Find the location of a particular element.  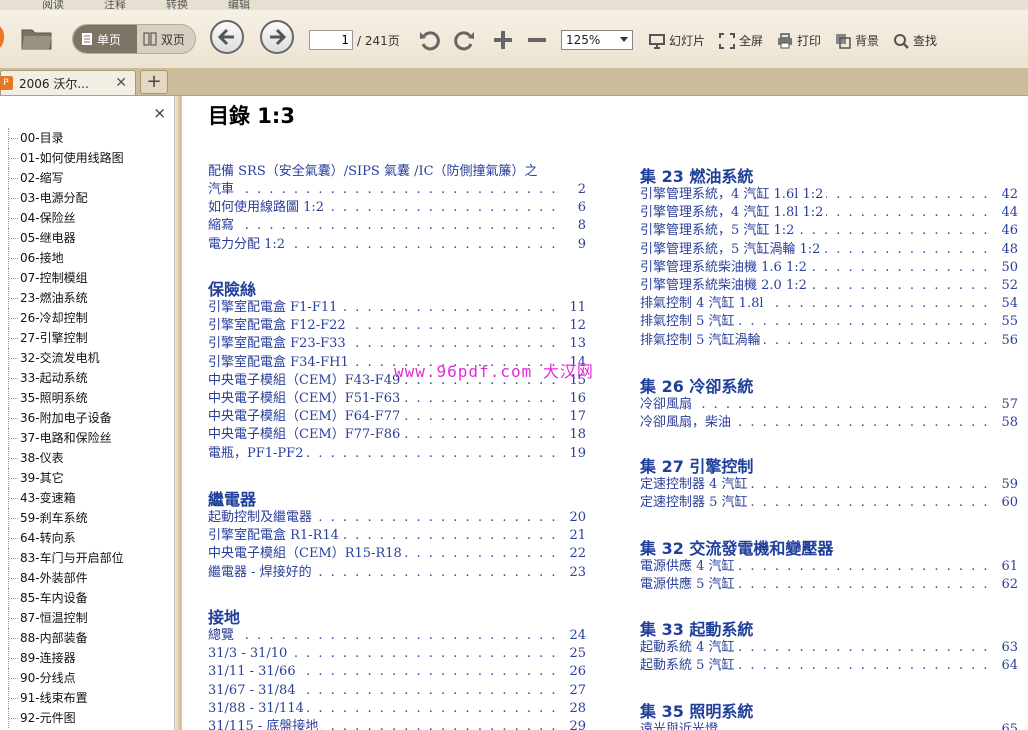

bookmark-item: 07-控制模组 is located at coordinates (87, 278).